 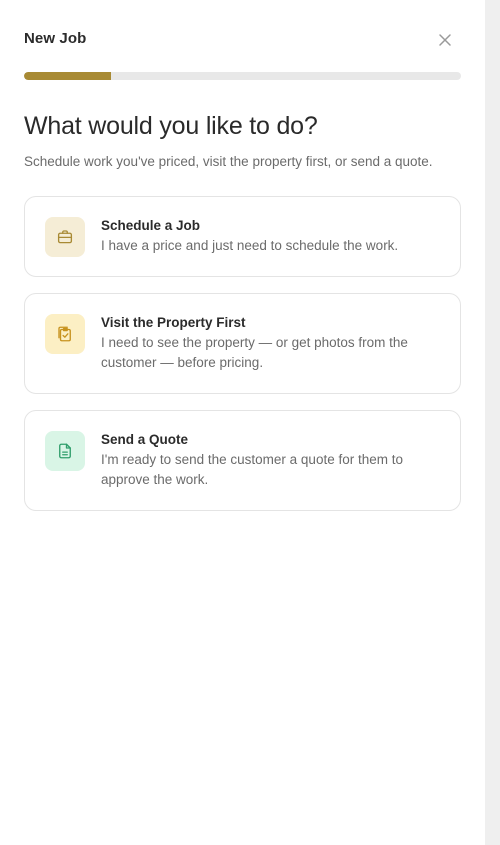 What do you see at coordinates (151, 225) in the screenshot?
I see `option-title: Schedule a Job` at bounding box center [151, 225].